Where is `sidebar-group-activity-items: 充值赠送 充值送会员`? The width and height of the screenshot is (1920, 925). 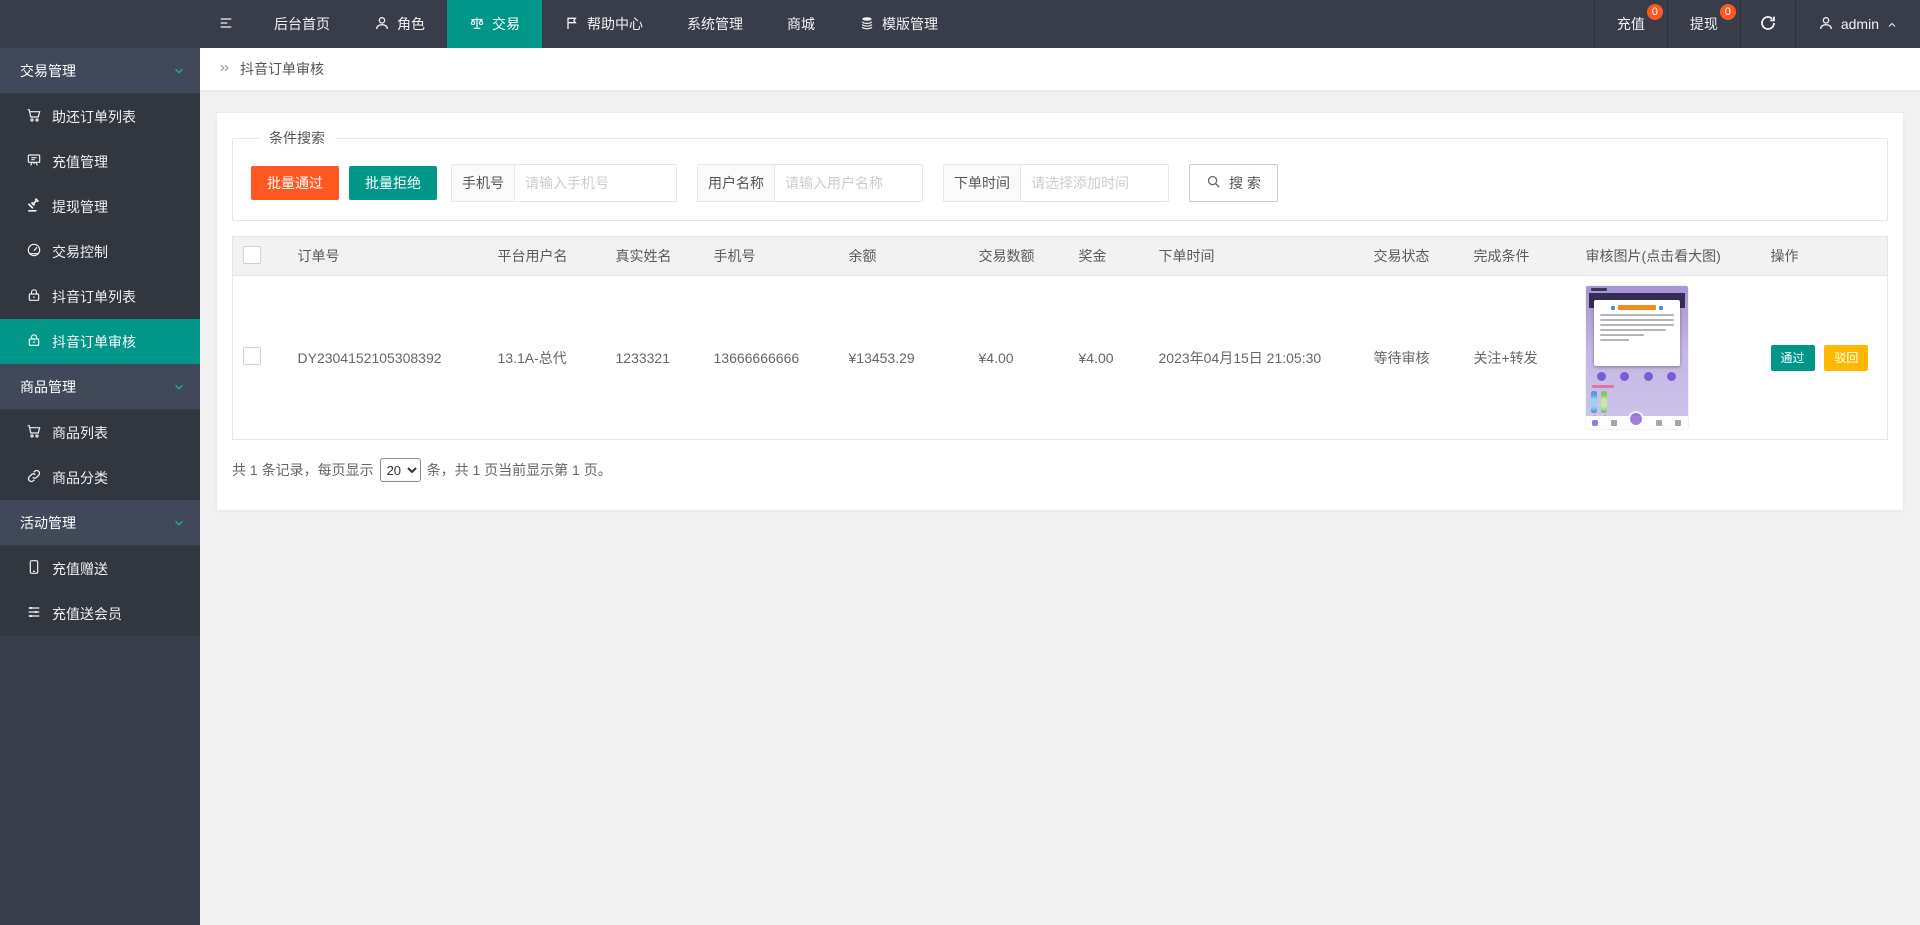
sidebar-group-activity-items: 充值赠送 充值送会员 is located at coordinates (100, 591).